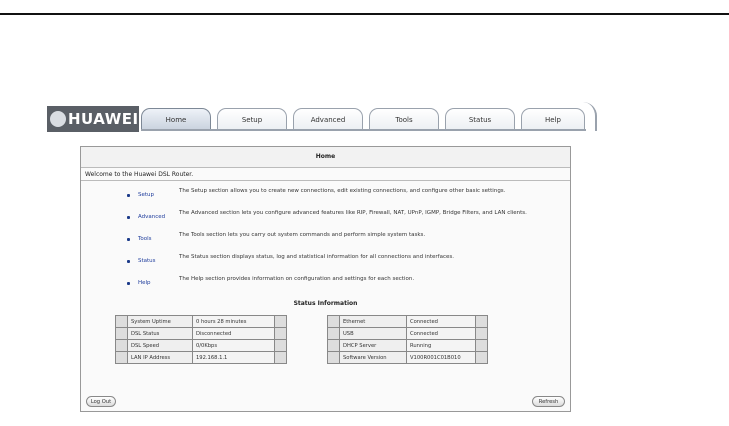  I want to click on table-row: DSL Status Disconnected, so click(201, 333).